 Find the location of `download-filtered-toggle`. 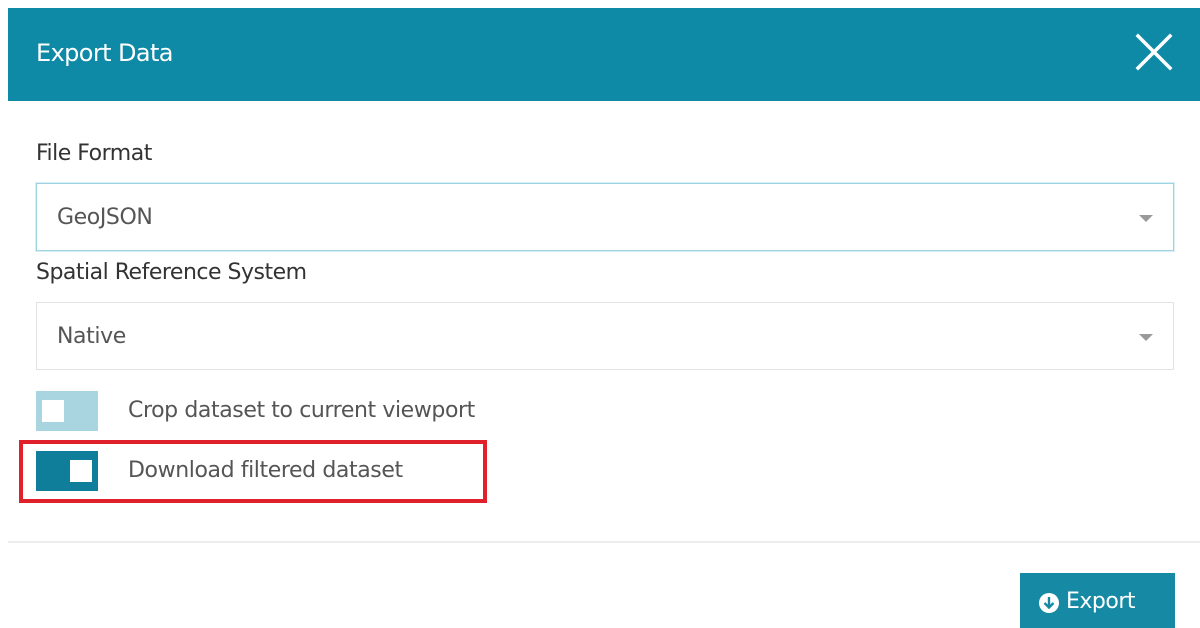

download-filtered-toggle is located at coordinates (67, 471).